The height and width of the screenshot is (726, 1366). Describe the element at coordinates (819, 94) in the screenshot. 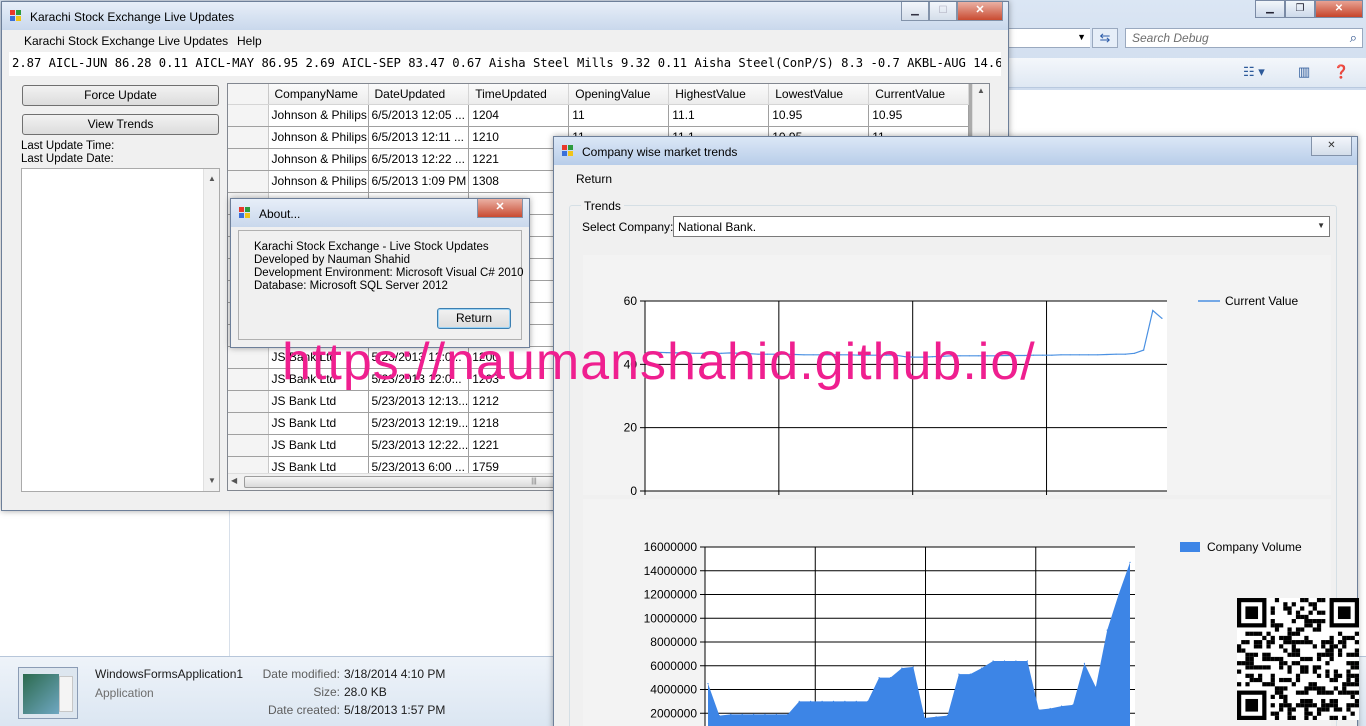

I see `grid-column-header: LowestValue` at that location.